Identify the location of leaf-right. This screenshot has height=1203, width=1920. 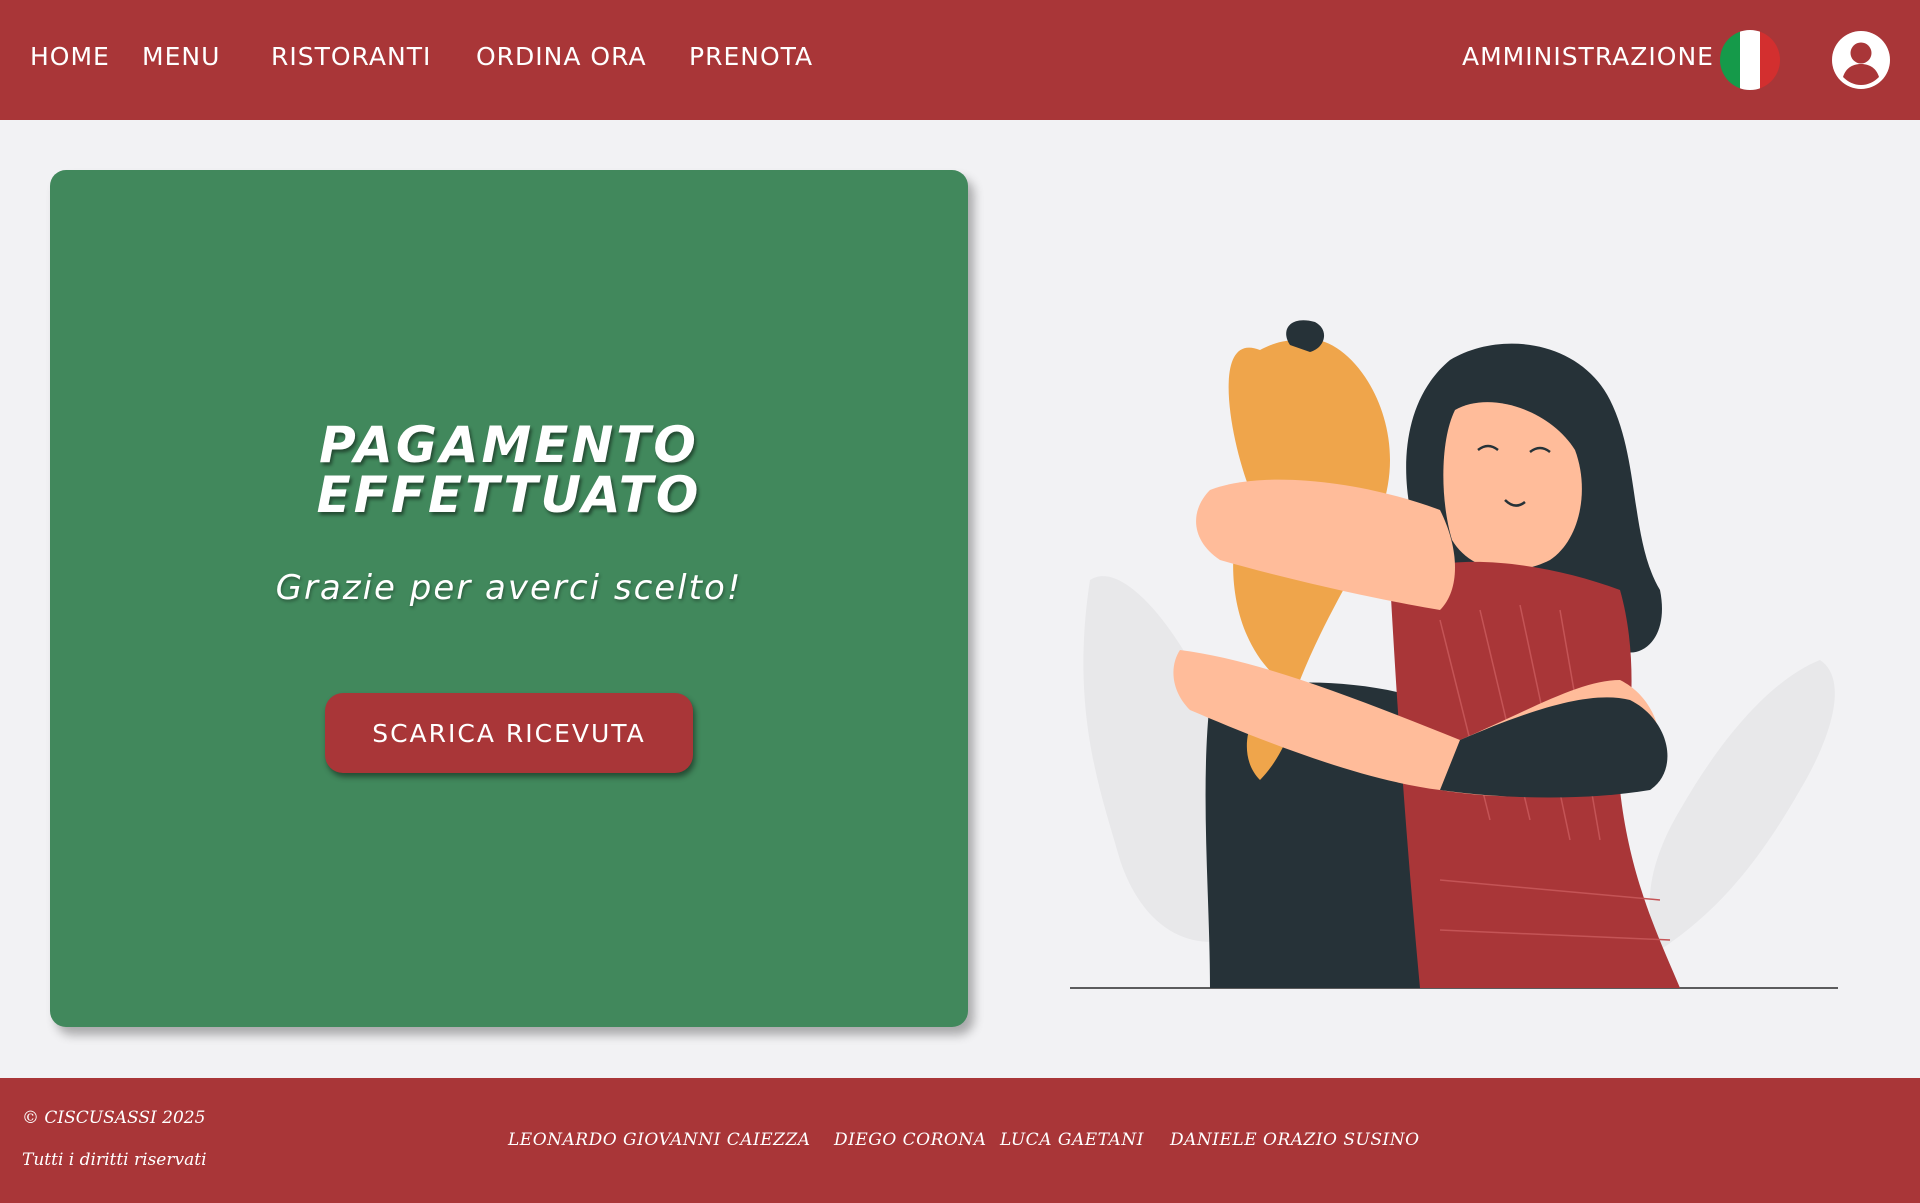
(1742, 805).